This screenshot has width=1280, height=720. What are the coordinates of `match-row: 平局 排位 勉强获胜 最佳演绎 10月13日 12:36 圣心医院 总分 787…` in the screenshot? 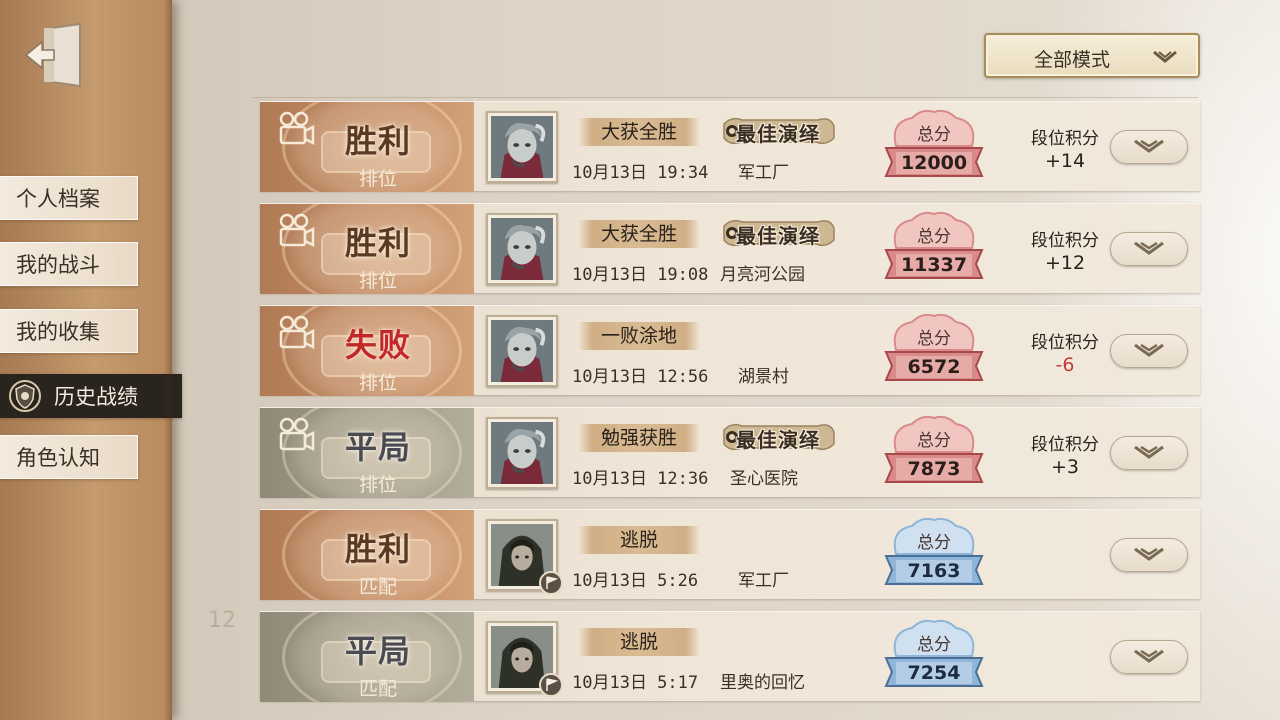 It's located at (730, 452).